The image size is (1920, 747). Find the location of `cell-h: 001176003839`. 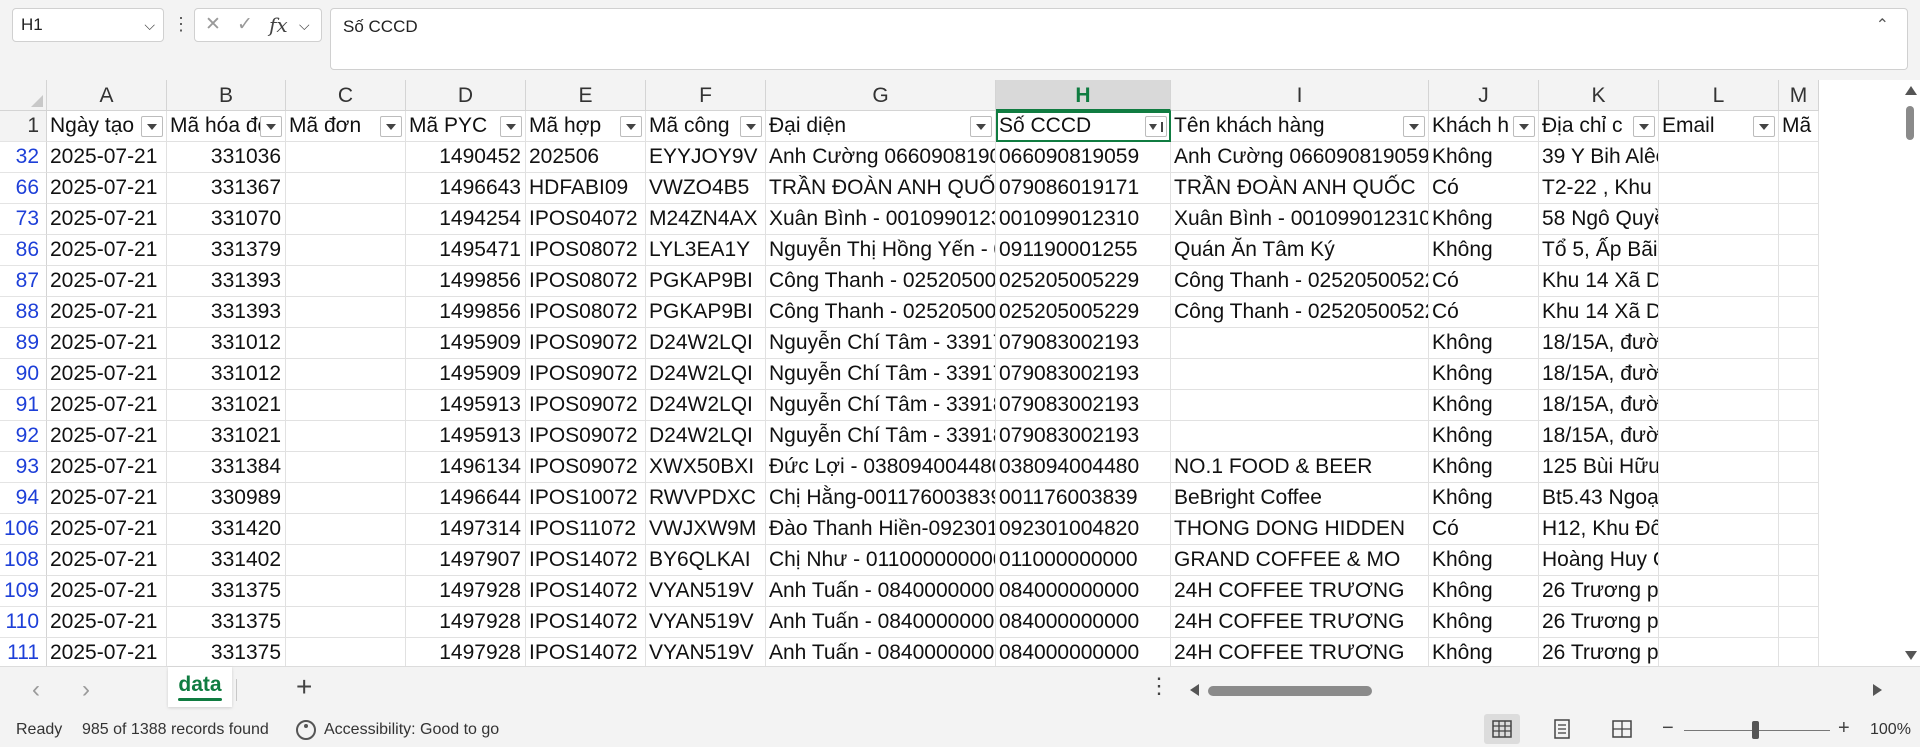

cell-h: 001176003839 is located at coordinates (1083, 498).